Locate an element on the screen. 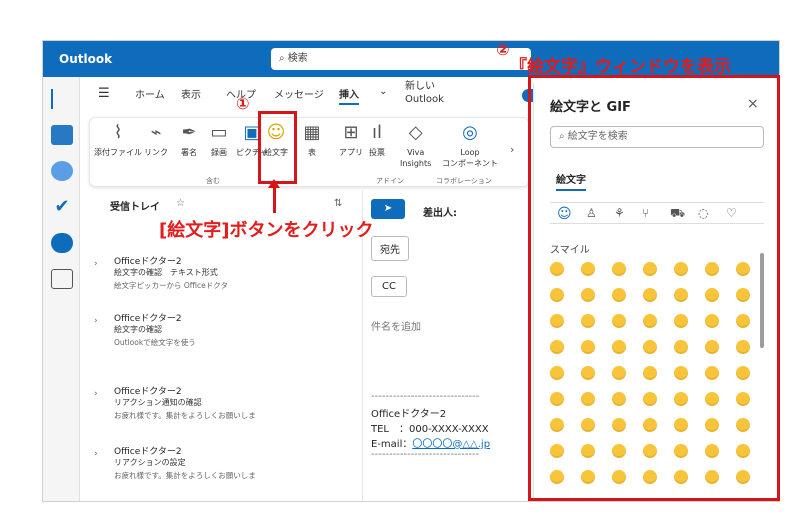  table-icon: ▦ is located at coordinates (312, 132).